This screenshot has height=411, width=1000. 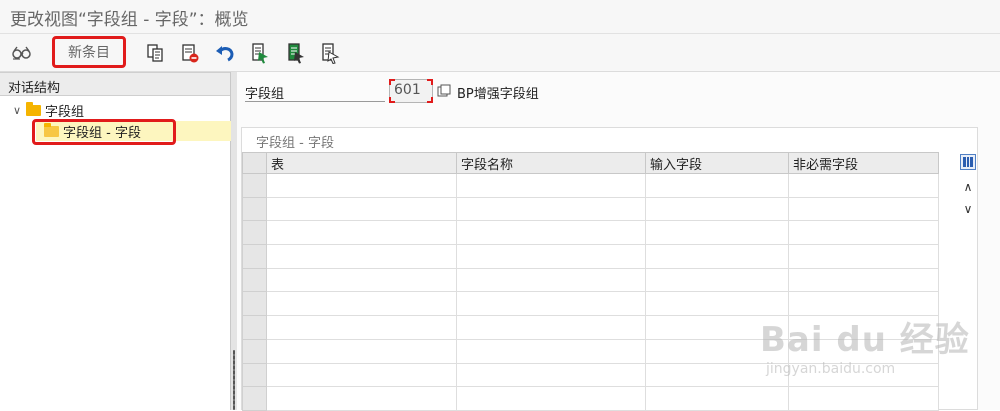 I want to click on field-group-description: BP增强字段组, so click(x=498, y=94).